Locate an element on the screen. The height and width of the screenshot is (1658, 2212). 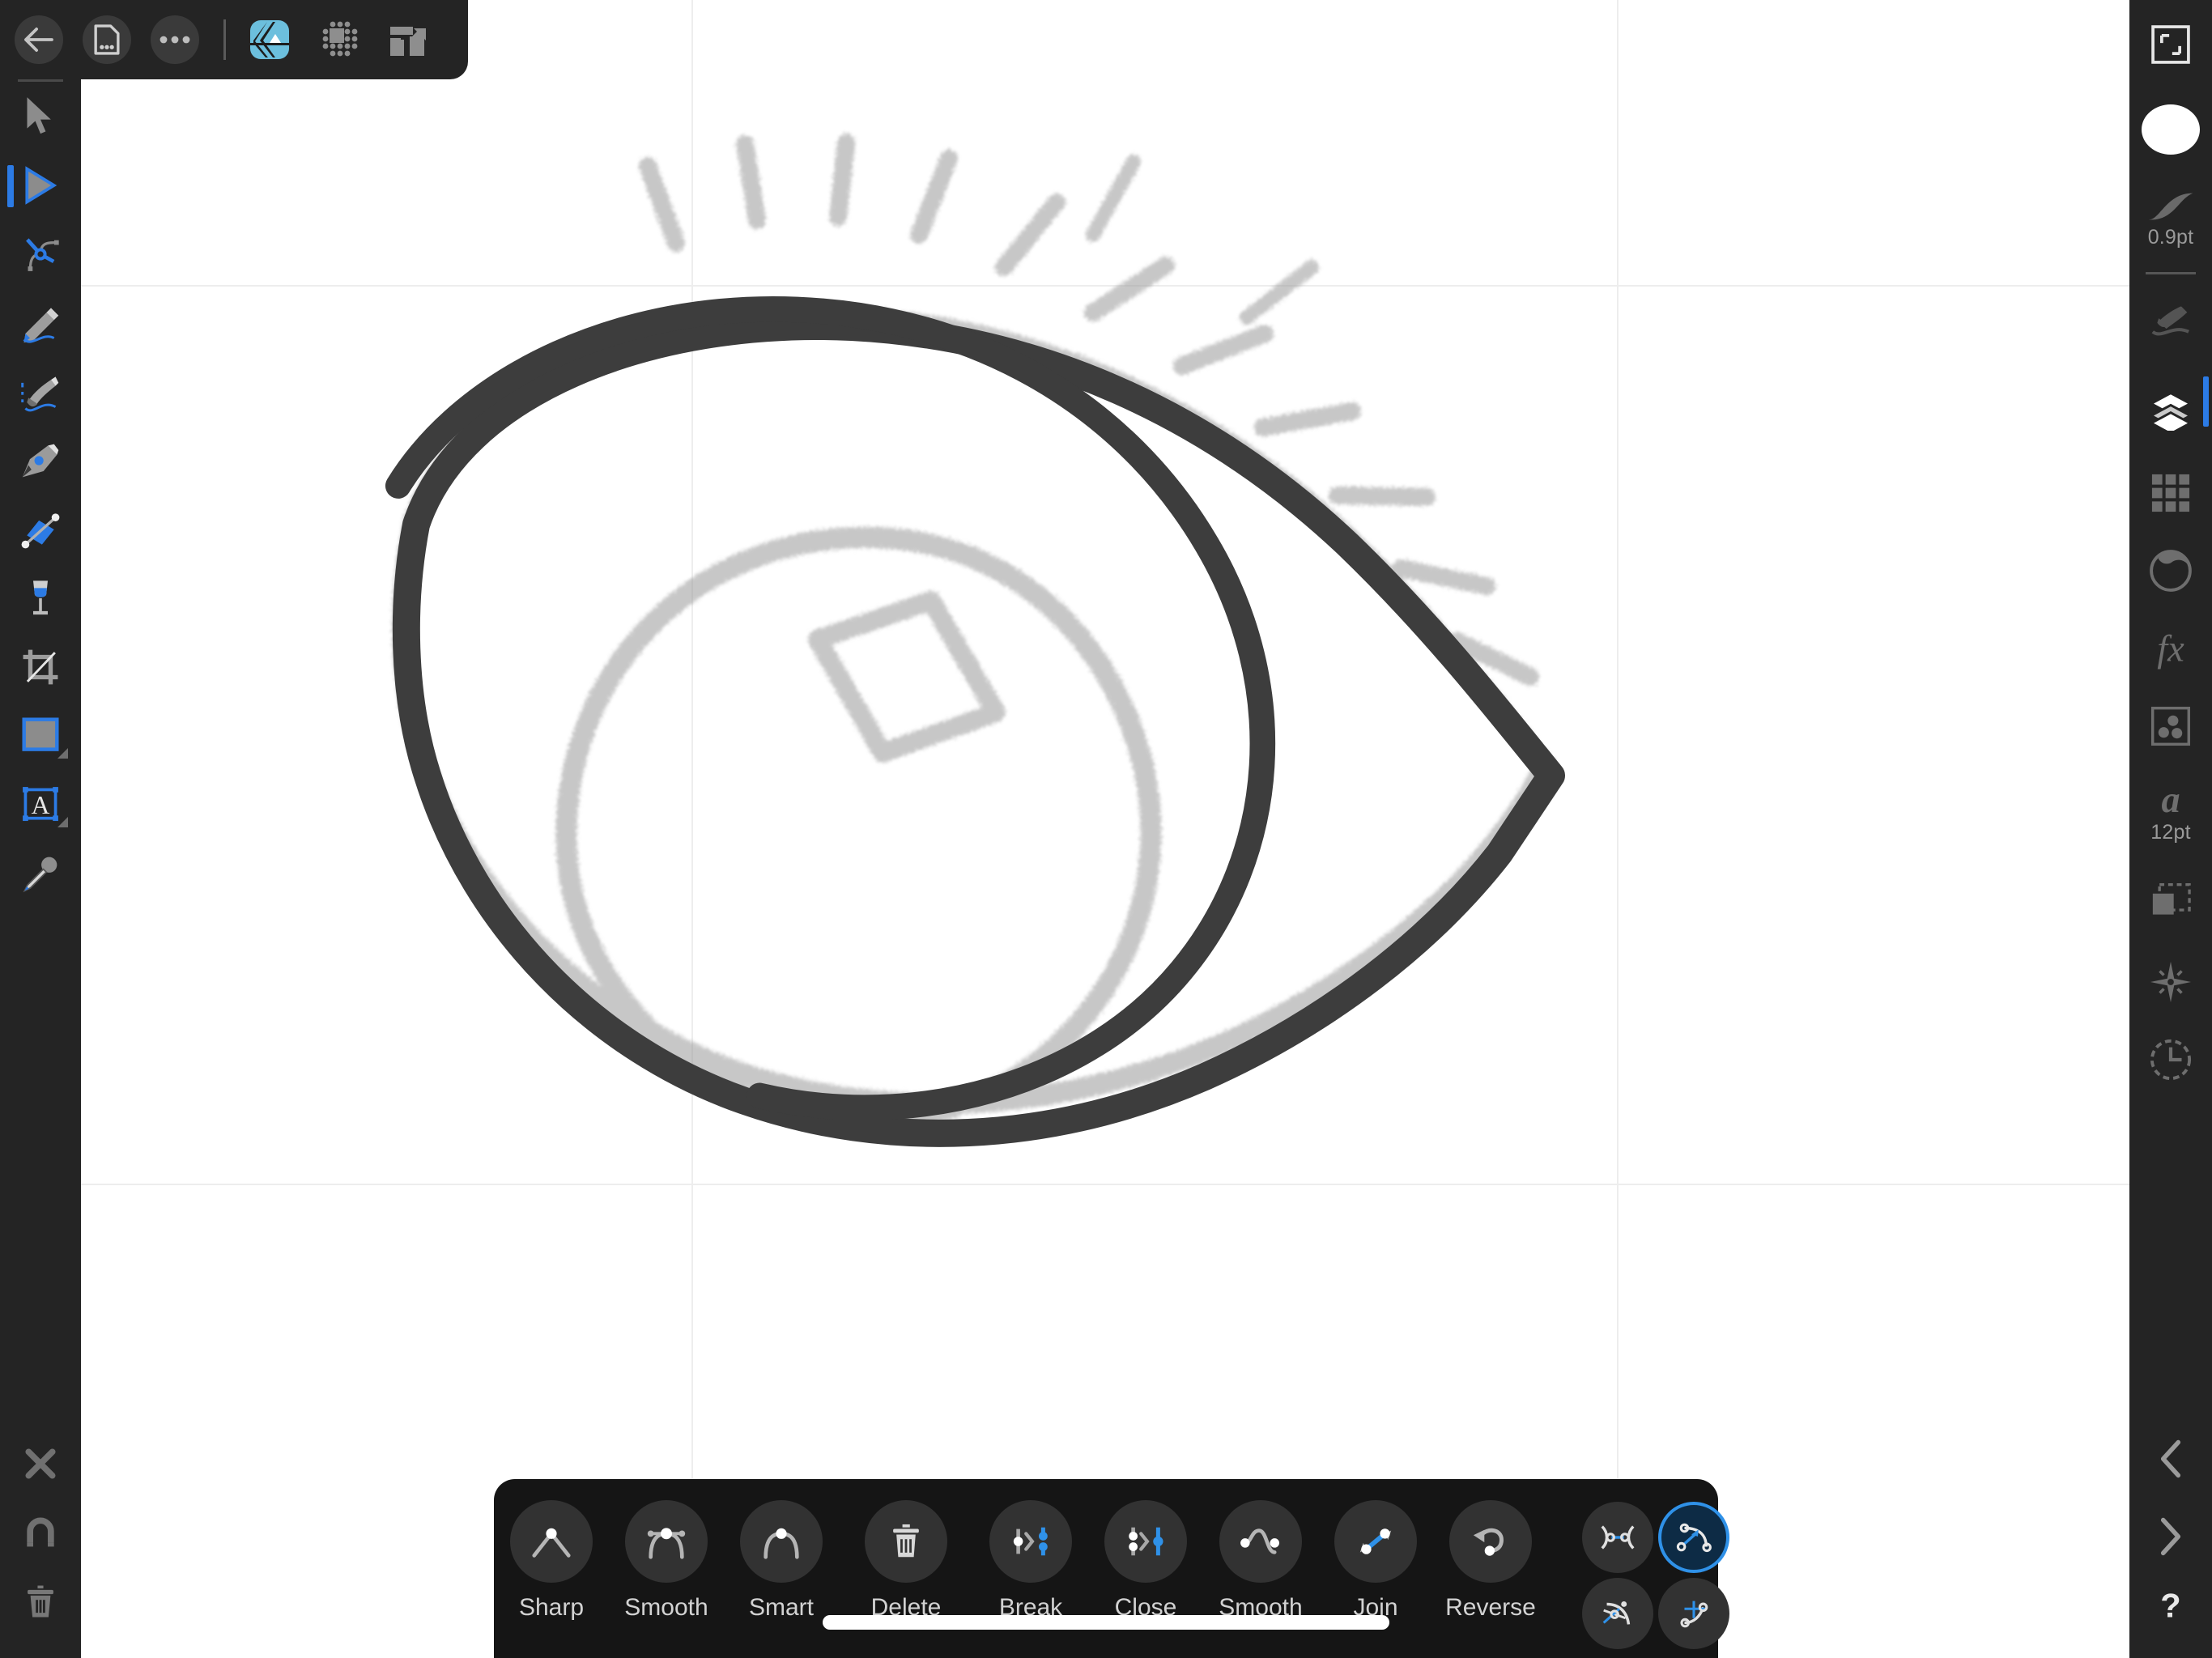
adjustment-circle-icon is located at coordinates (2171, 571).